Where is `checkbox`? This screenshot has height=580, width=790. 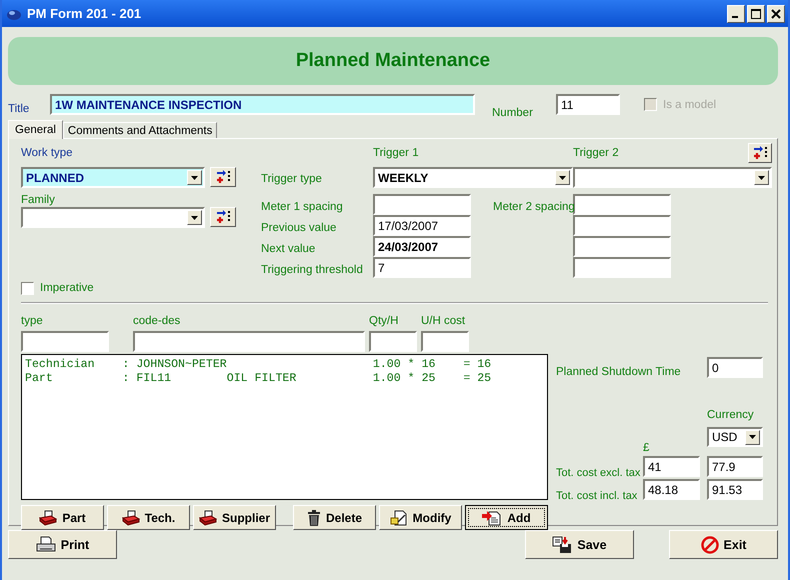 checkbox is located at coordinates (27, 288).